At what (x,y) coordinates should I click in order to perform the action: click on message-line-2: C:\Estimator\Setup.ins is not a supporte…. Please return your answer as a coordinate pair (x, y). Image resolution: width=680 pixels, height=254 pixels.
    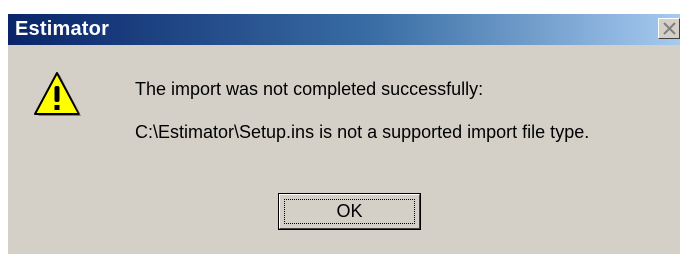
    Looking at the image, I should click on (362, 132).